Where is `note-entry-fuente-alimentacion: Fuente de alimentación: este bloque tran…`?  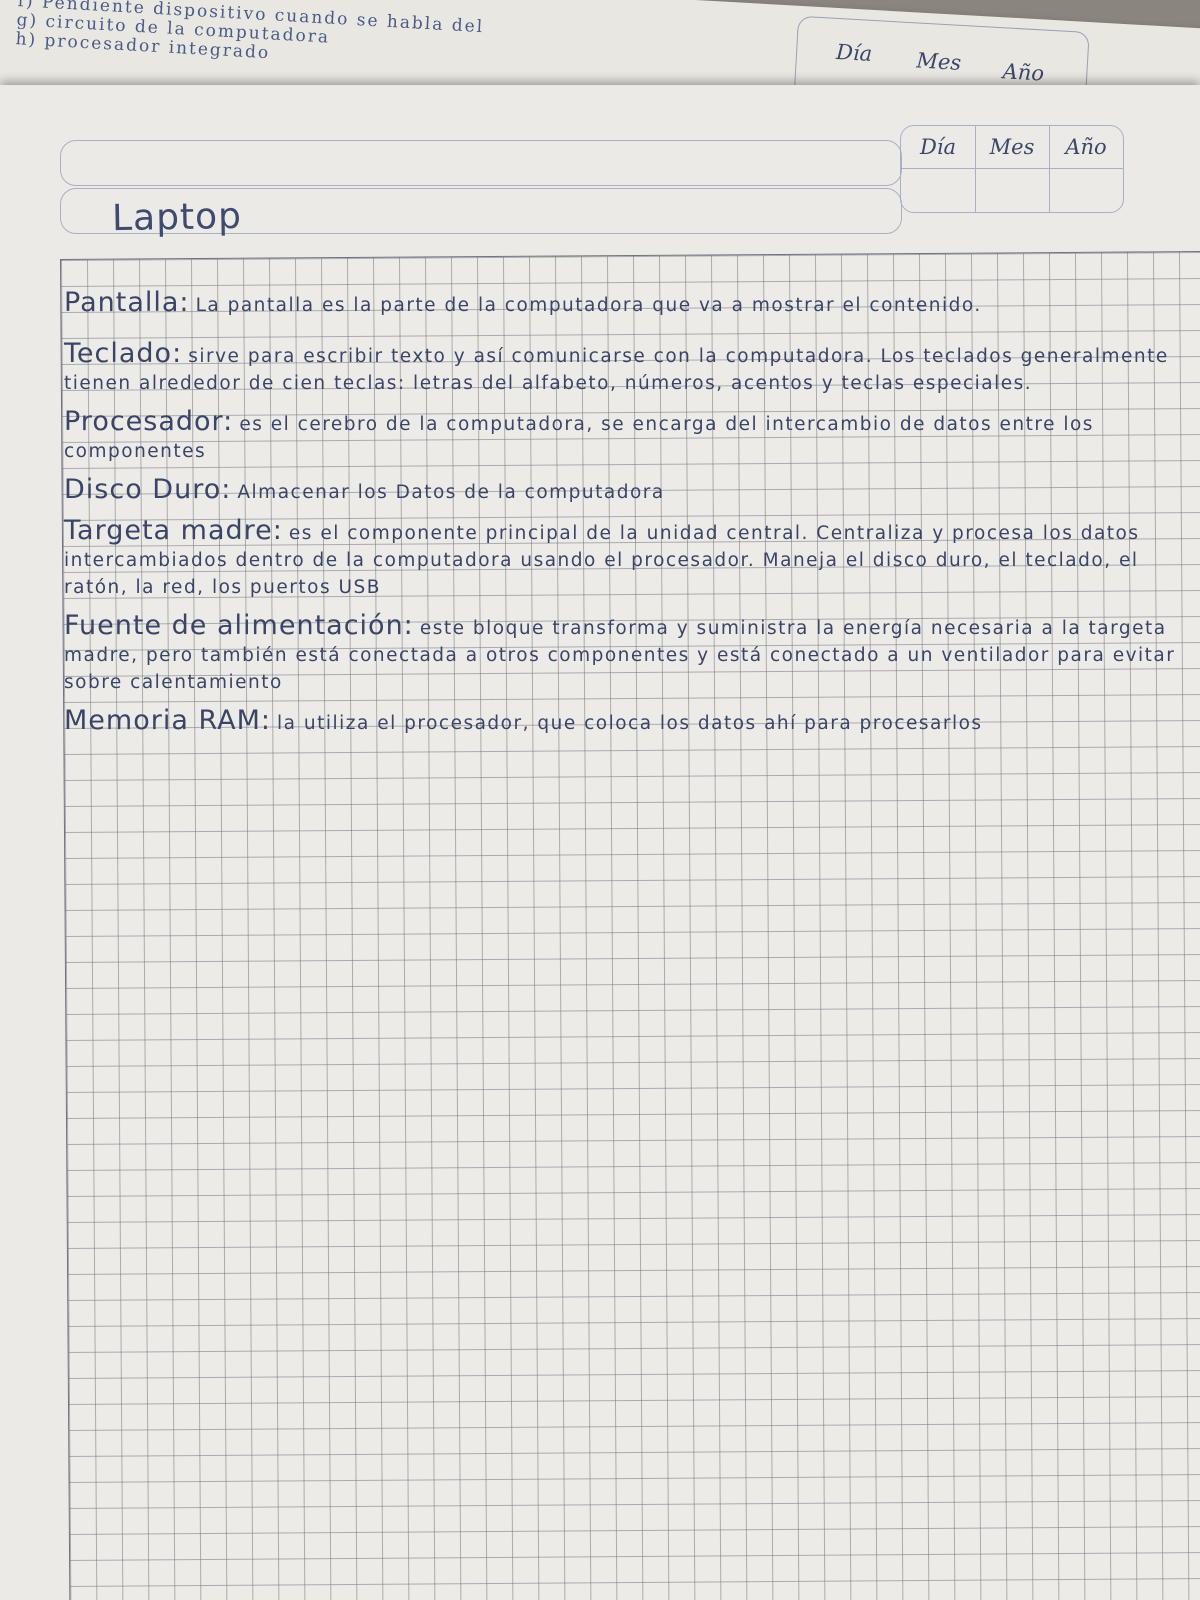
note-entry-fuente-alimentacion: Fuente de alimentación: este bloque tran… is located at coordinates (632, 653).